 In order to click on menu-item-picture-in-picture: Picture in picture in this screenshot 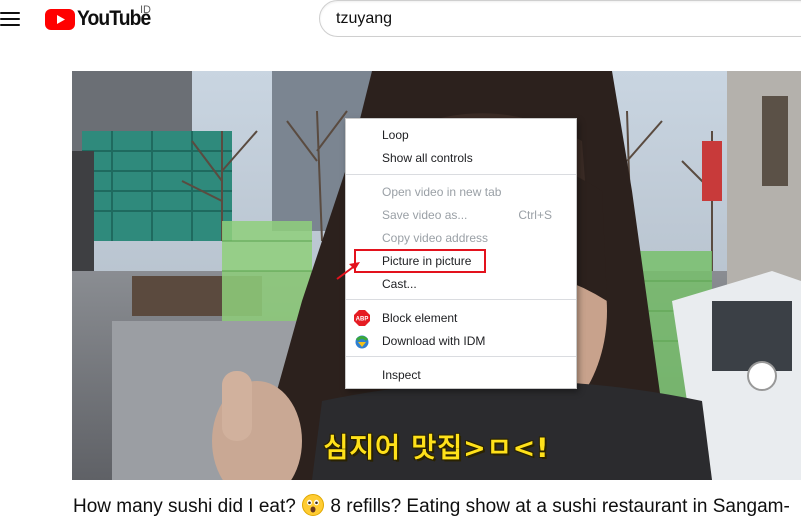, I will do `click(461, 261)`.